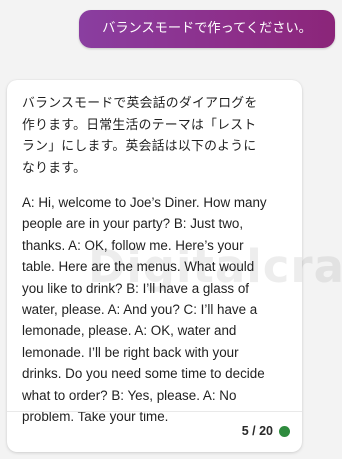 The image size is (342, 459). I want to click on turn-counter: 5 / 20, so click(266, 431).